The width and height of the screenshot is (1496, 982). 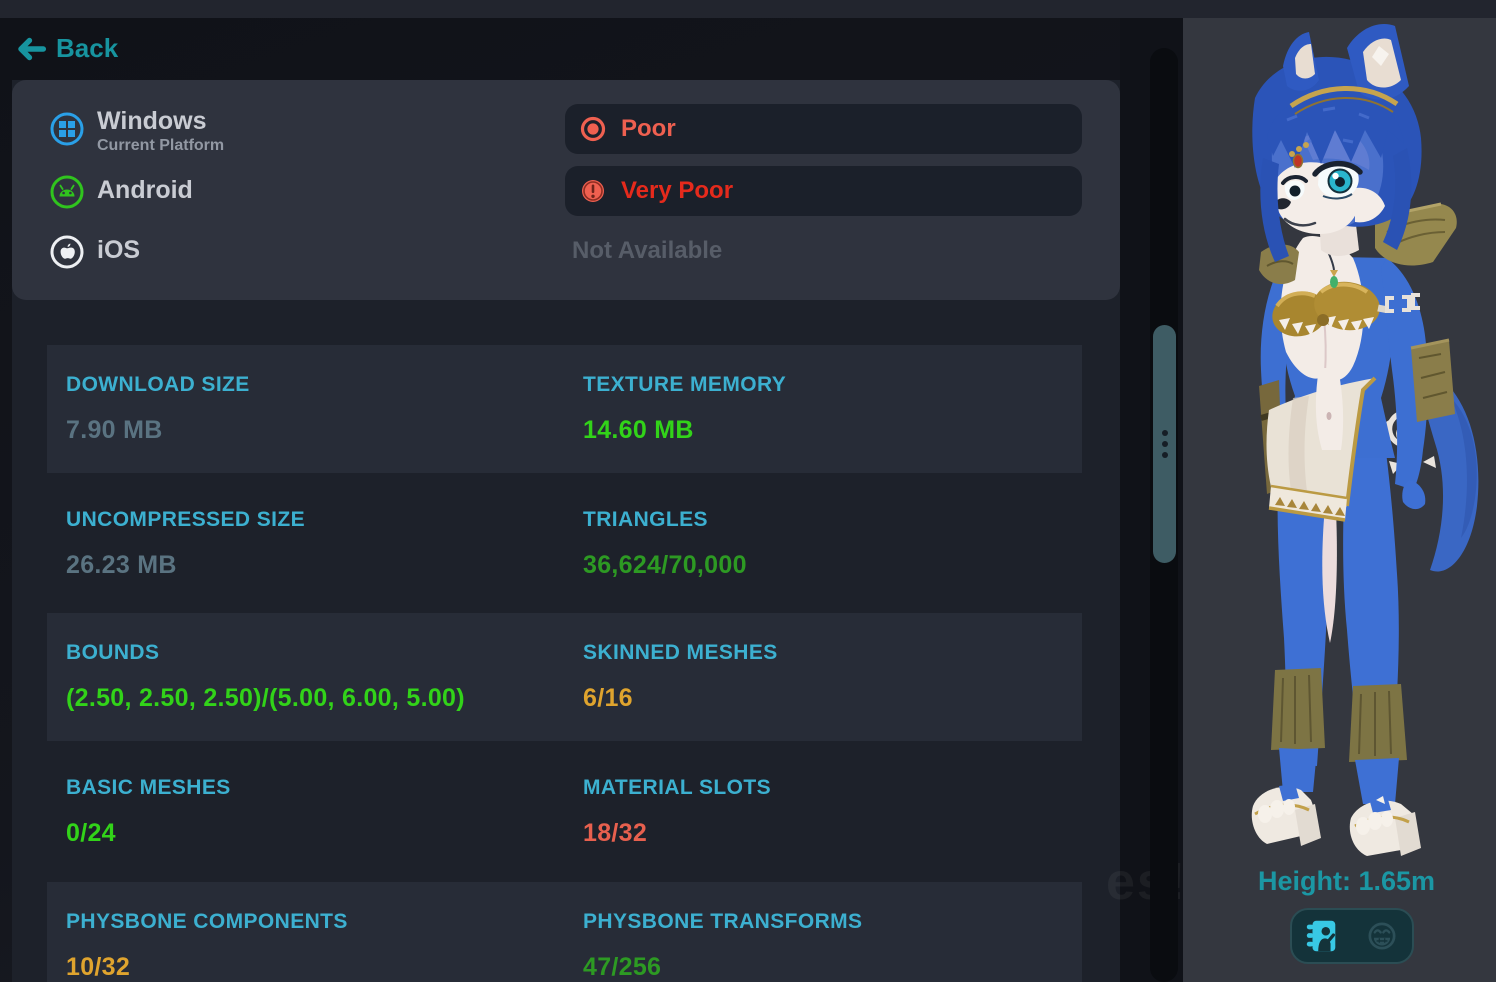 What do you see at coordinates (608, 698) in the screenshot?
I see `stat-value: 6/16` at bounding box center [608, 698].